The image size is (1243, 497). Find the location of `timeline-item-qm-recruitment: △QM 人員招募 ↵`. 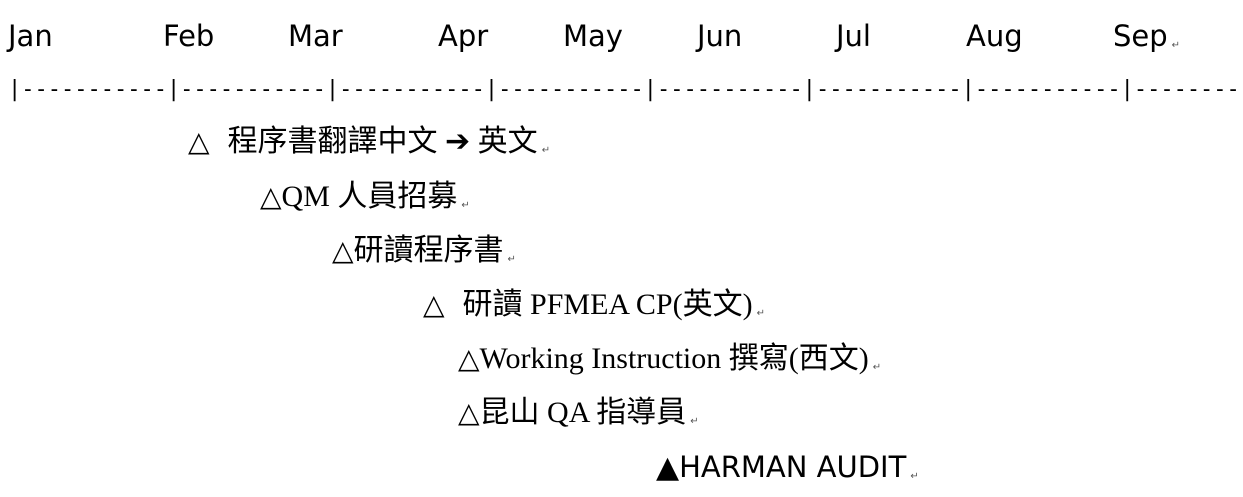

timeline-item-qm-recruitment: △QM 人員招募 ↵ is located at coordinates (365, 201).